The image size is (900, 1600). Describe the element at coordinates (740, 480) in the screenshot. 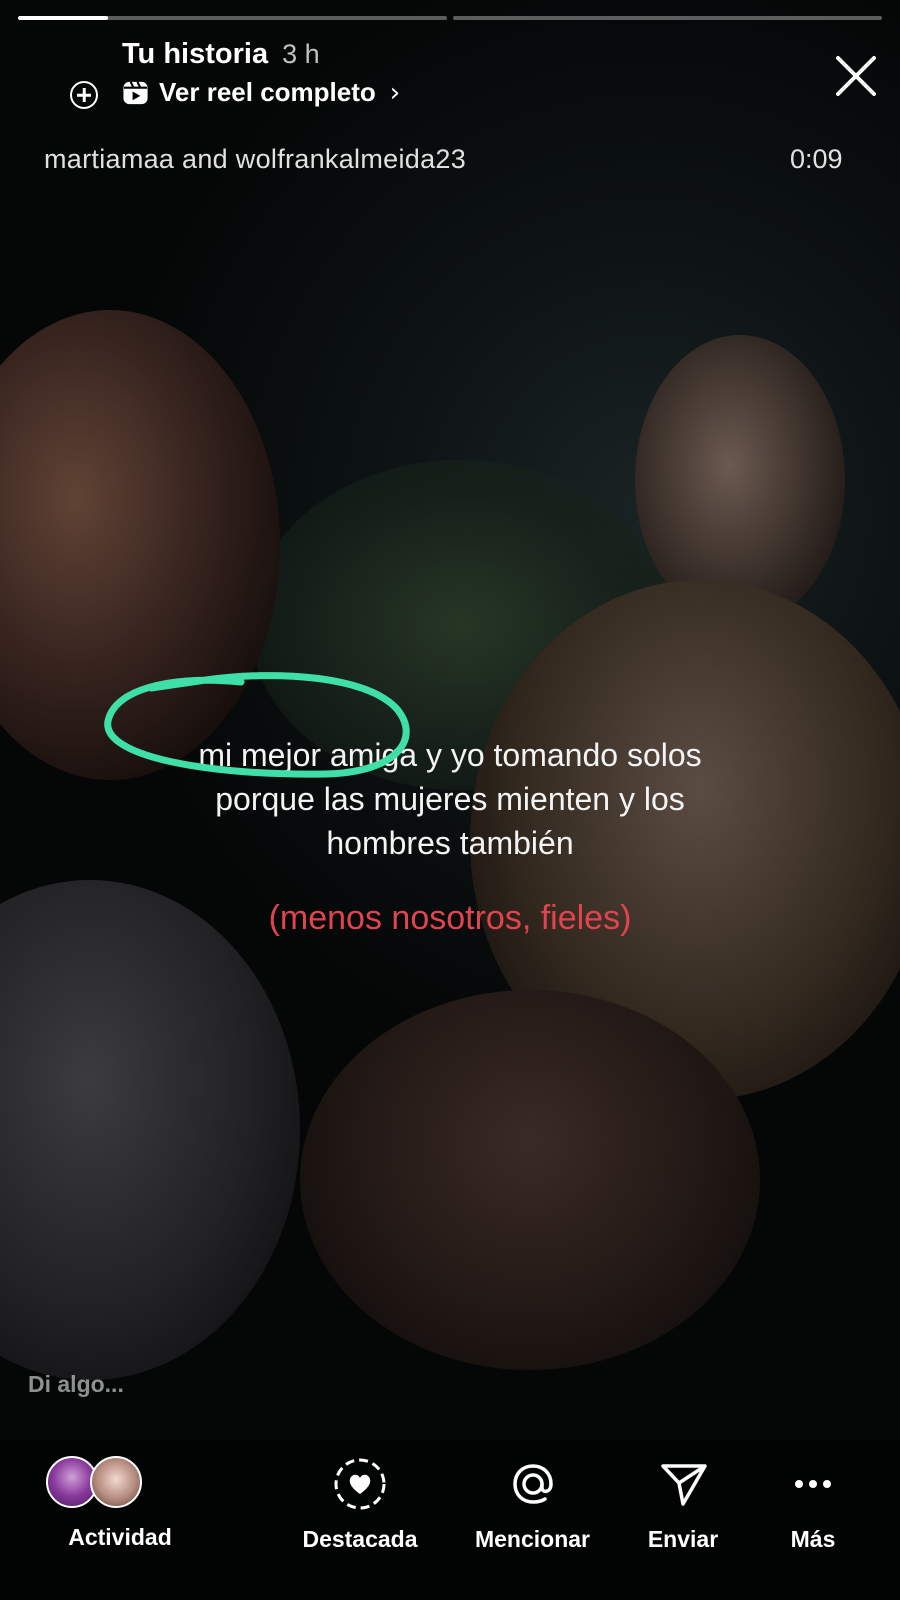

I see `photo-person-right` at that location.